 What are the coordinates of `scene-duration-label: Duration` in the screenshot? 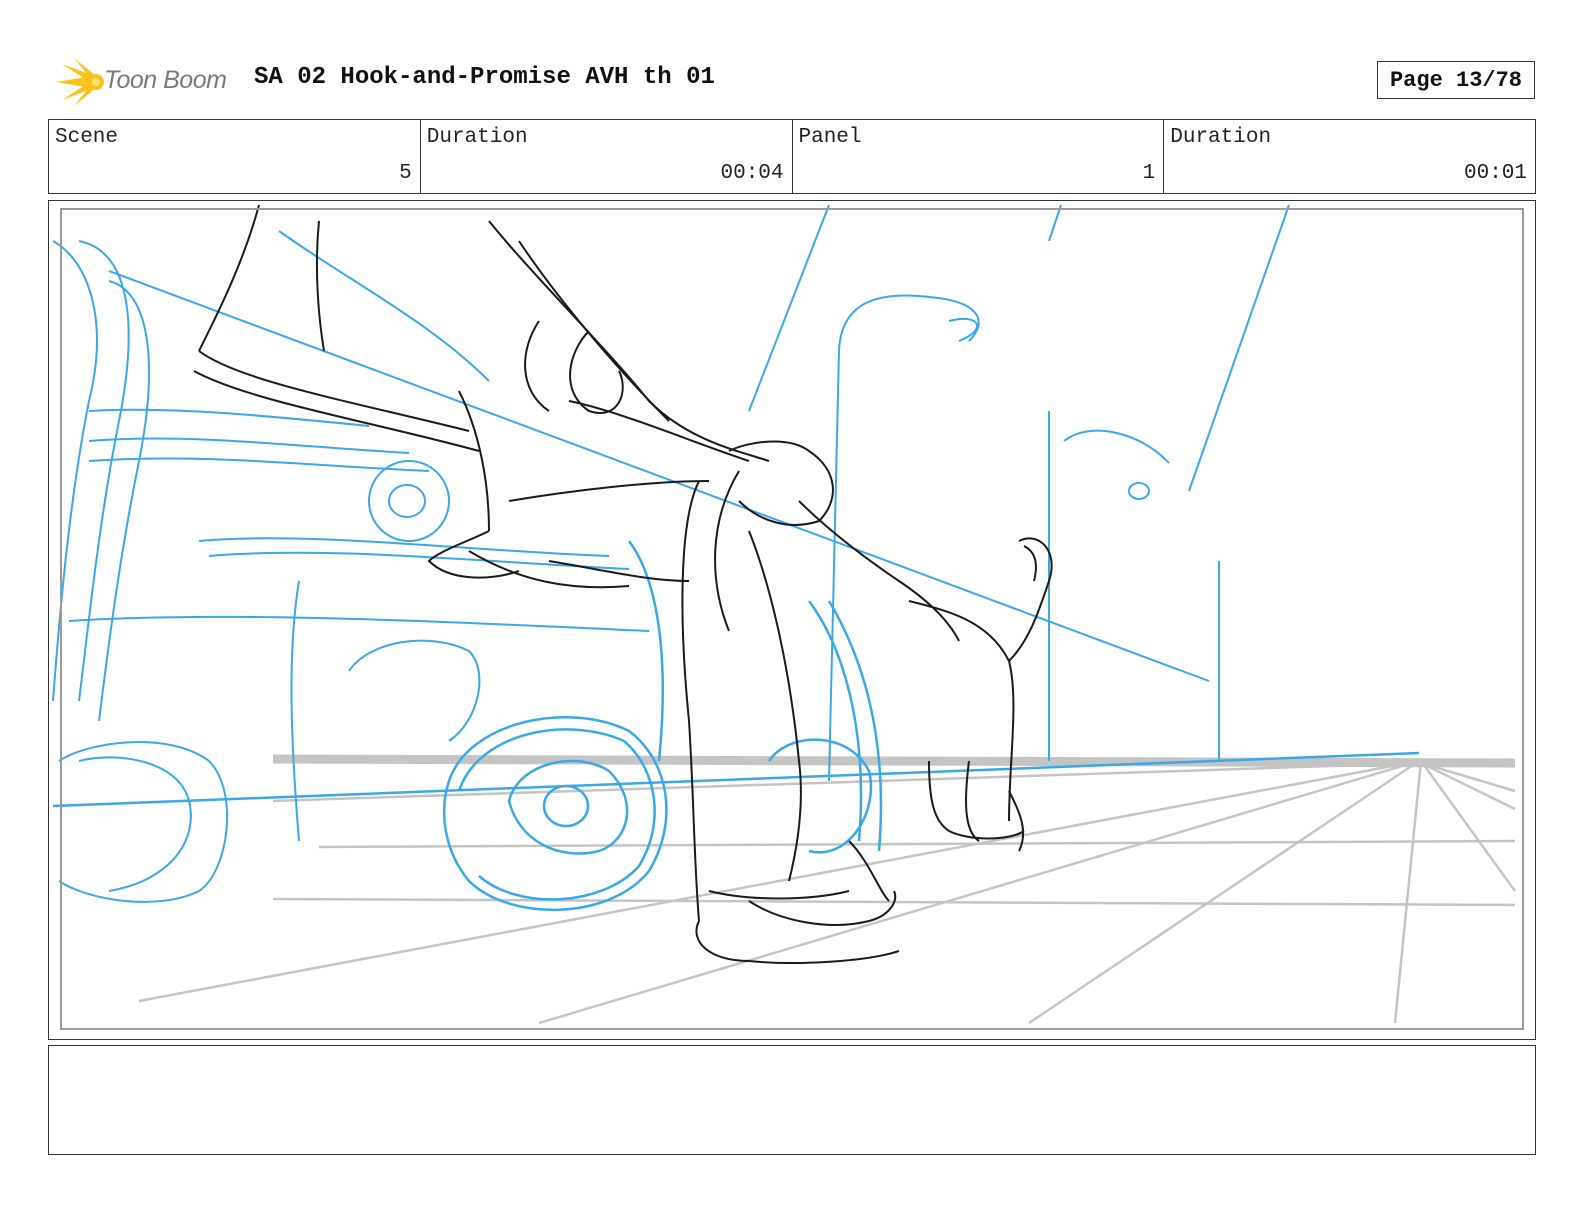 It's located at (477, 137).